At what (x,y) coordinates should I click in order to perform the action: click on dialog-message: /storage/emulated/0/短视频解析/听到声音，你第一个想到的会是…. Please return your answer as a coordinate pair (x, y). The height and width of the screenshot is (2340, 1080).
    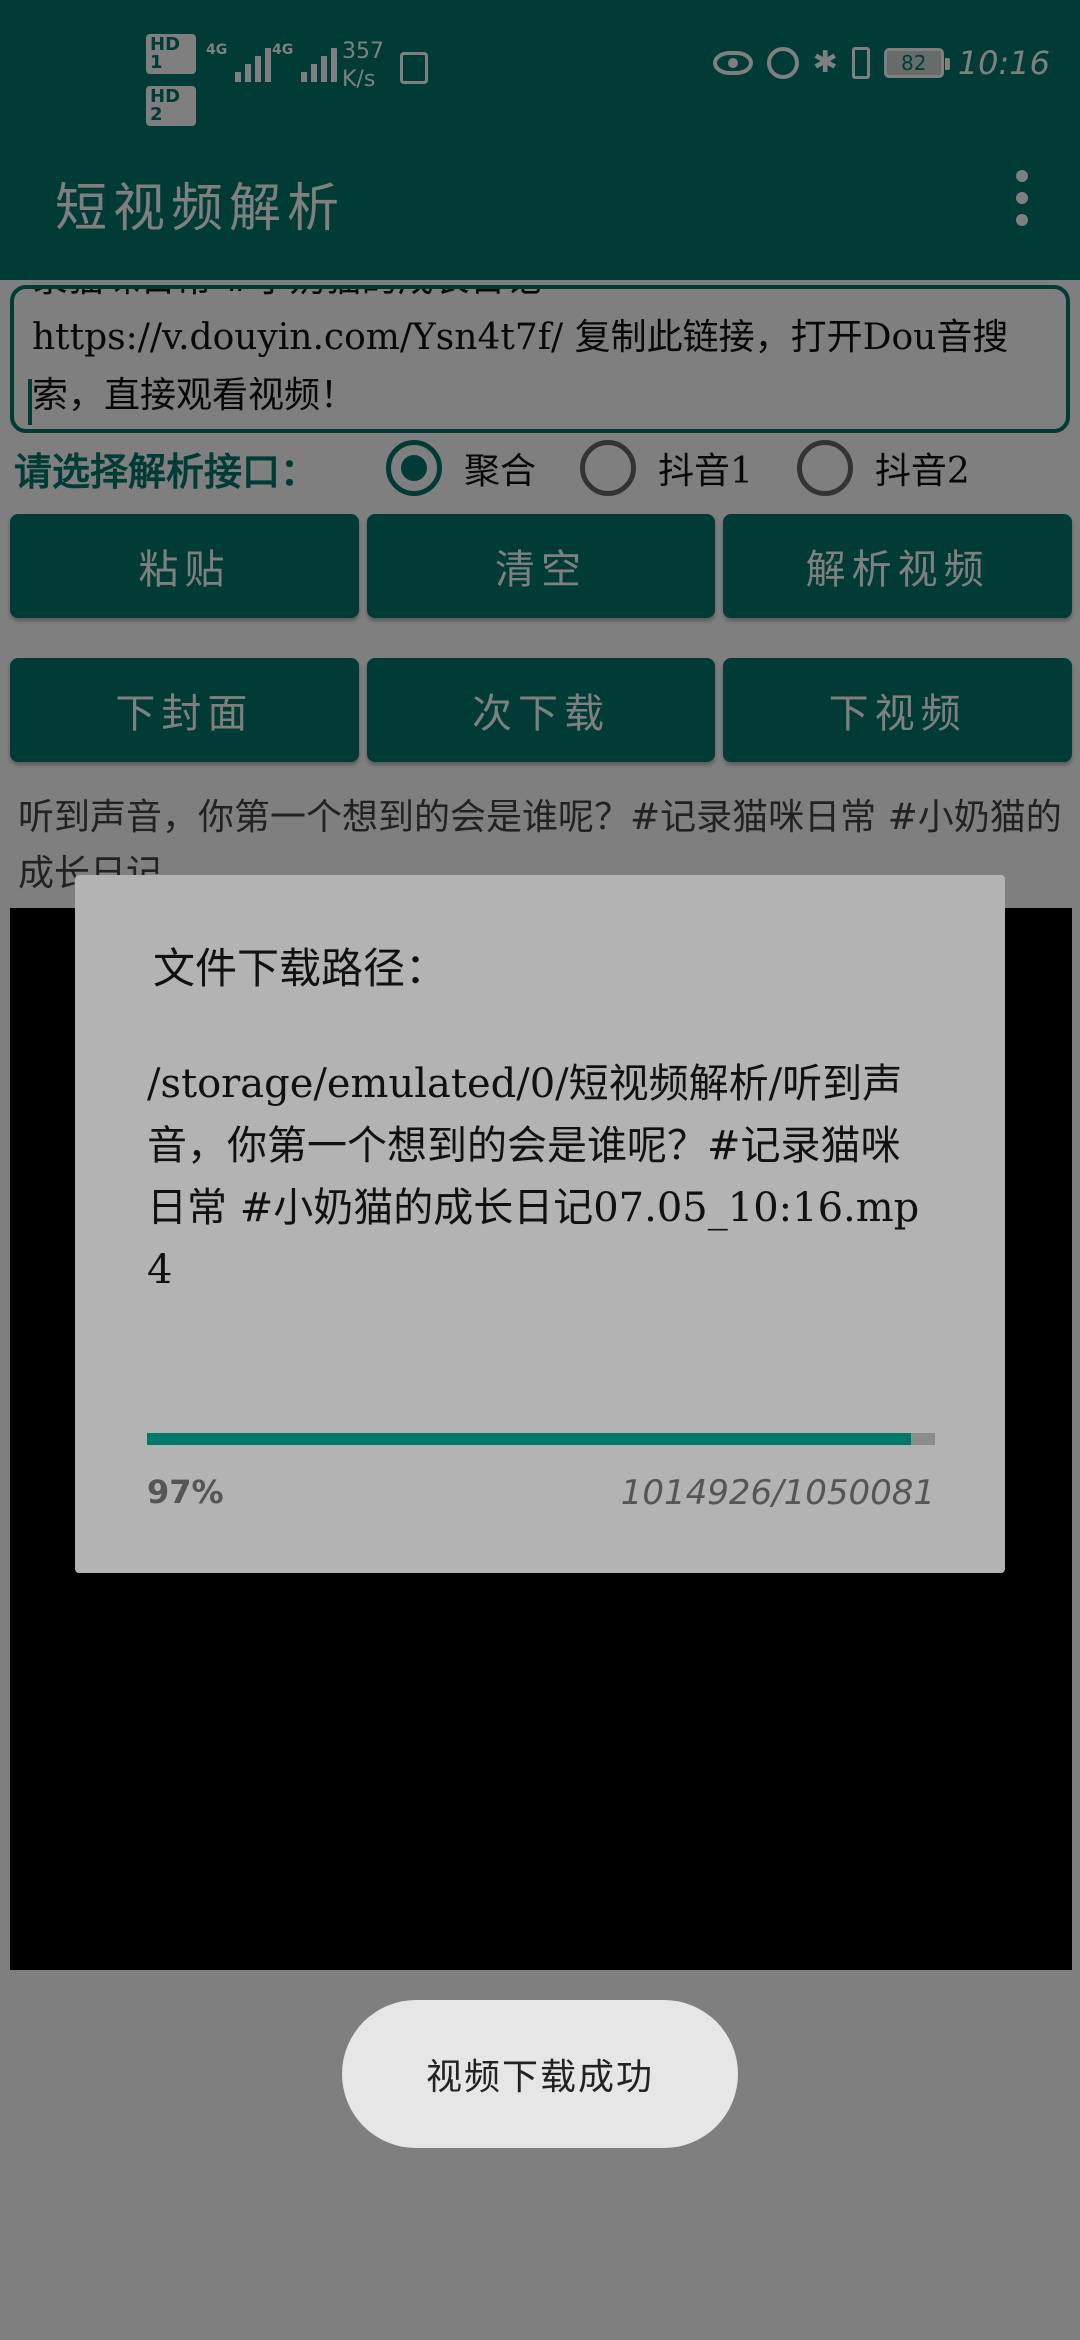
    Looking at the image, I should click on (533, 1177).